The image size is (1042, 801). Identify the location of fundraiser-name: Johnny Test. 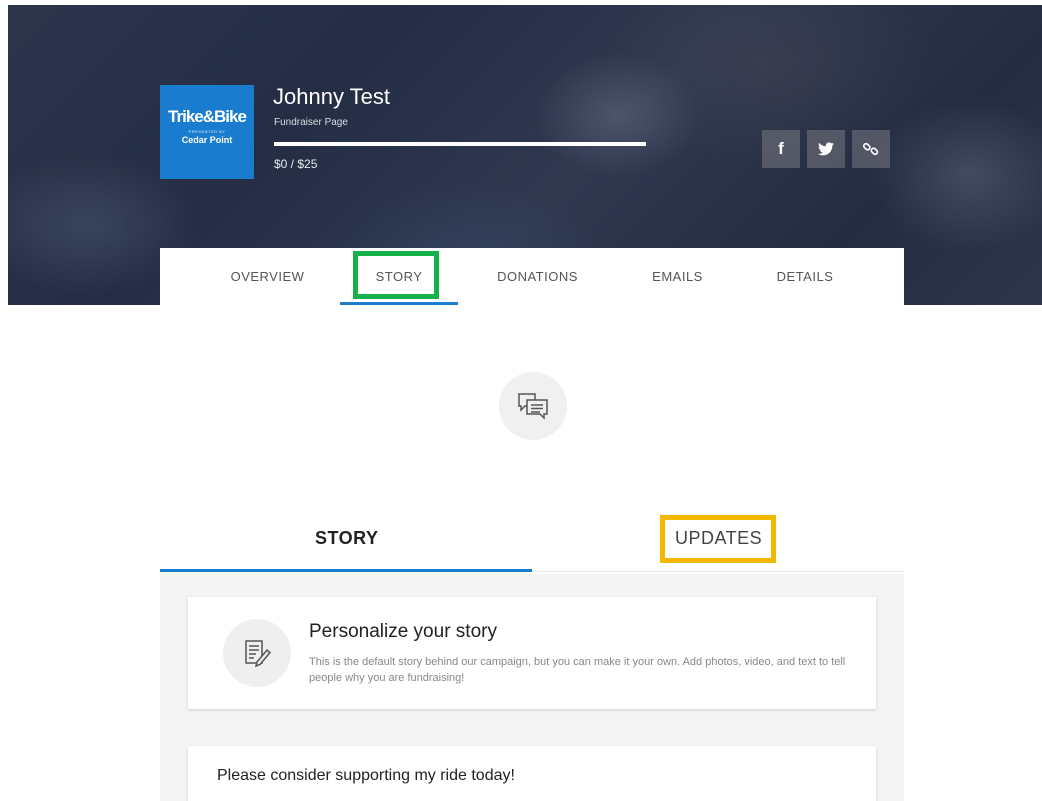
(332, 96).